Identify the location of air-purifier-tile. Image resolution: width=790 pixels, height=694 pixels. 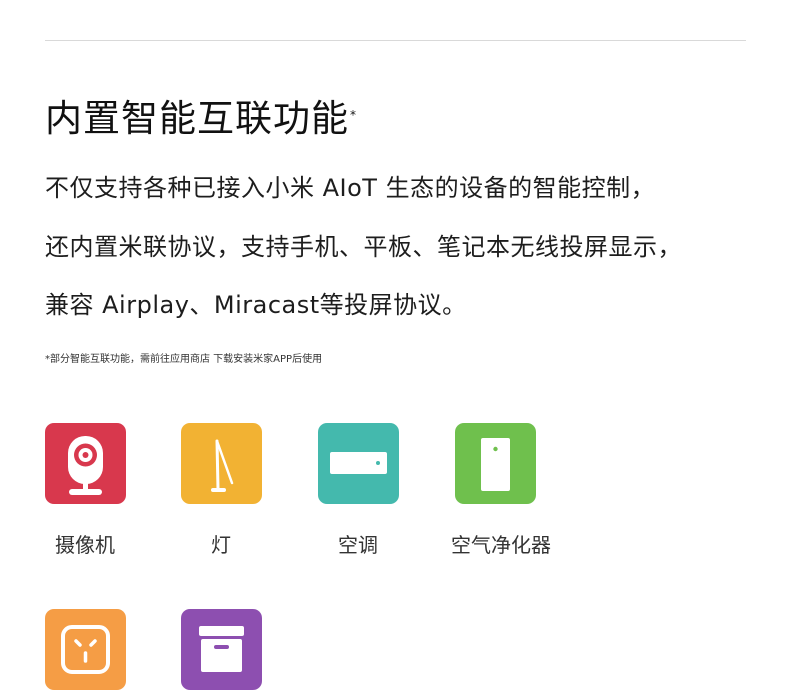
(495, 463).